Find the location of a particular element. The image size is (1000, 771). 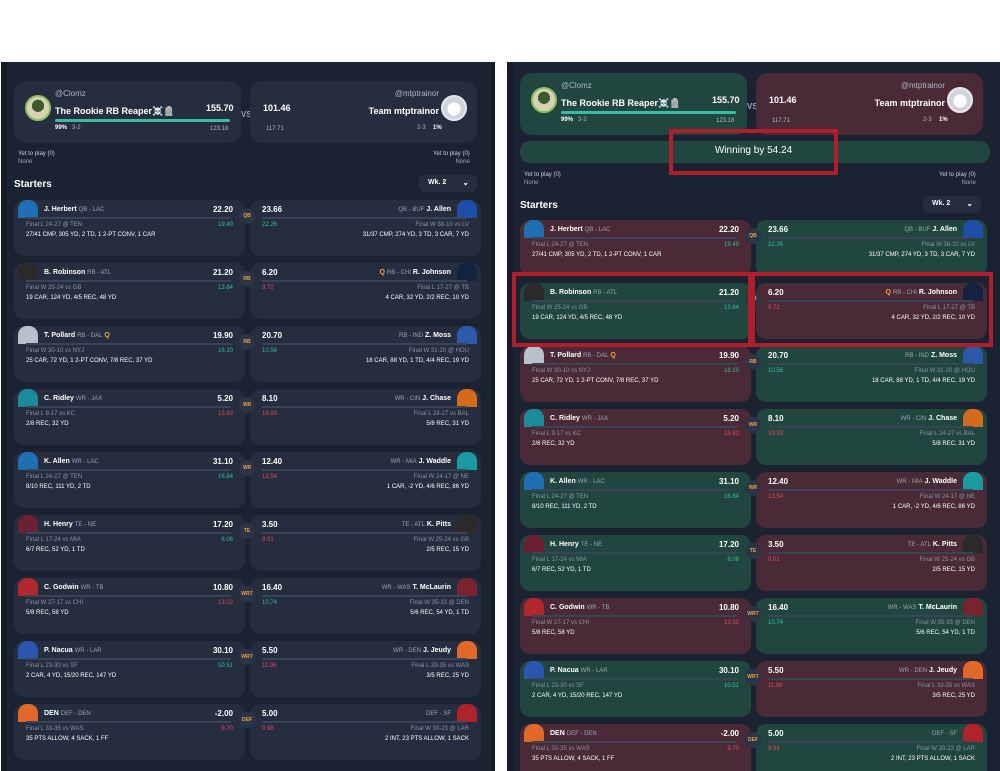

team-projection: 117.71 is located at coordinates (275, 129).